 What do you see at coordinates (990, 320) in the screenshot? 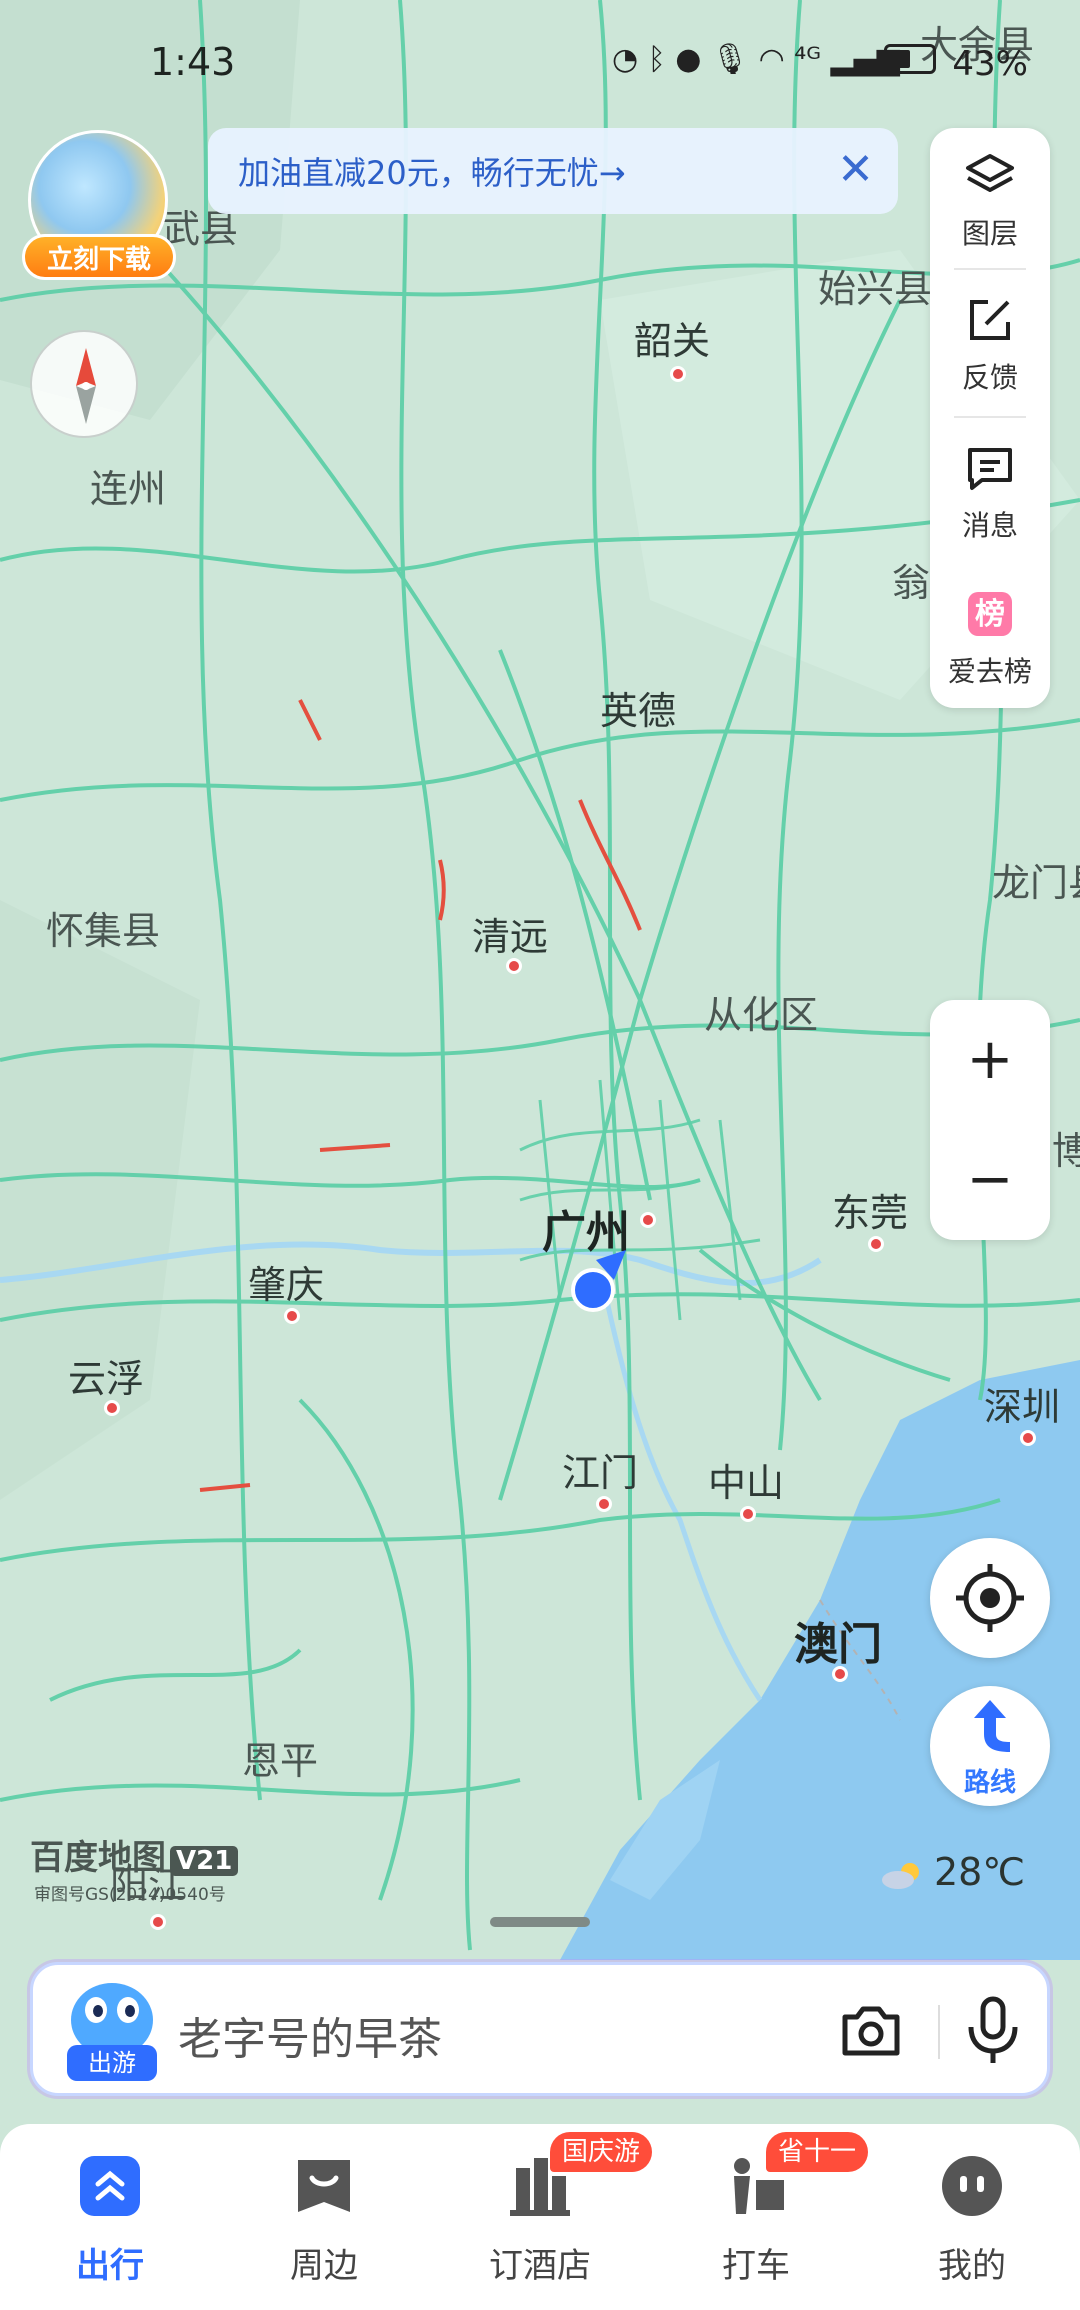
I see `feedback-icon` at bounding box center [990, 320].